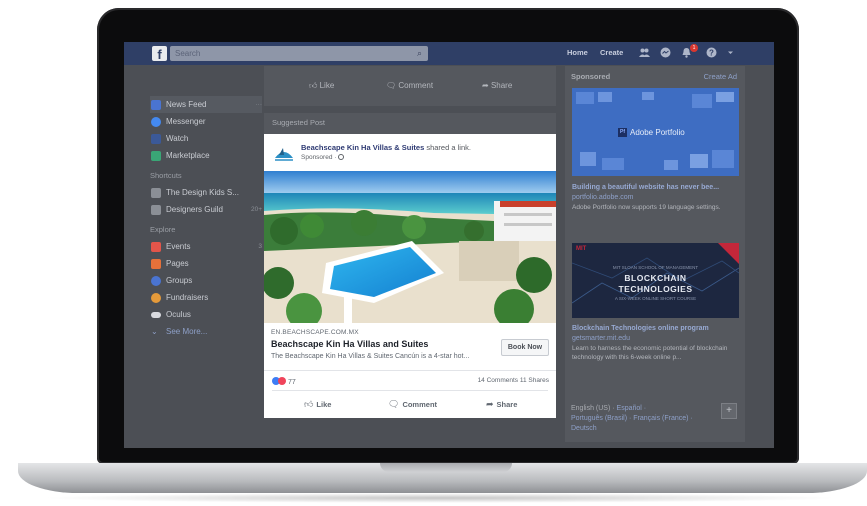  Describe the element at coordinates (206, 246) in the screenshot. I see `sidebar-item-events: Events 3` at that location.